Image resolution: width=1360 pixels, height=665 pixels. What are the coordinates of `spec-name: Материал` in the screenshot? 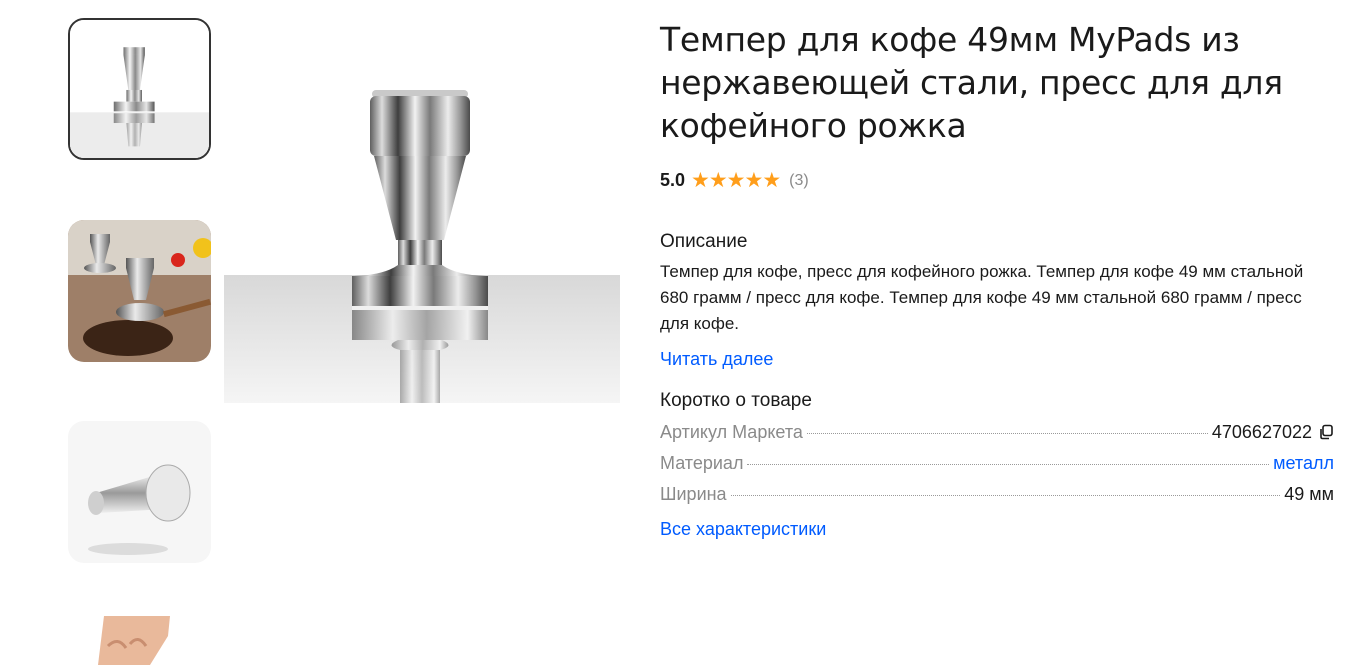 It's located at (702, 463).